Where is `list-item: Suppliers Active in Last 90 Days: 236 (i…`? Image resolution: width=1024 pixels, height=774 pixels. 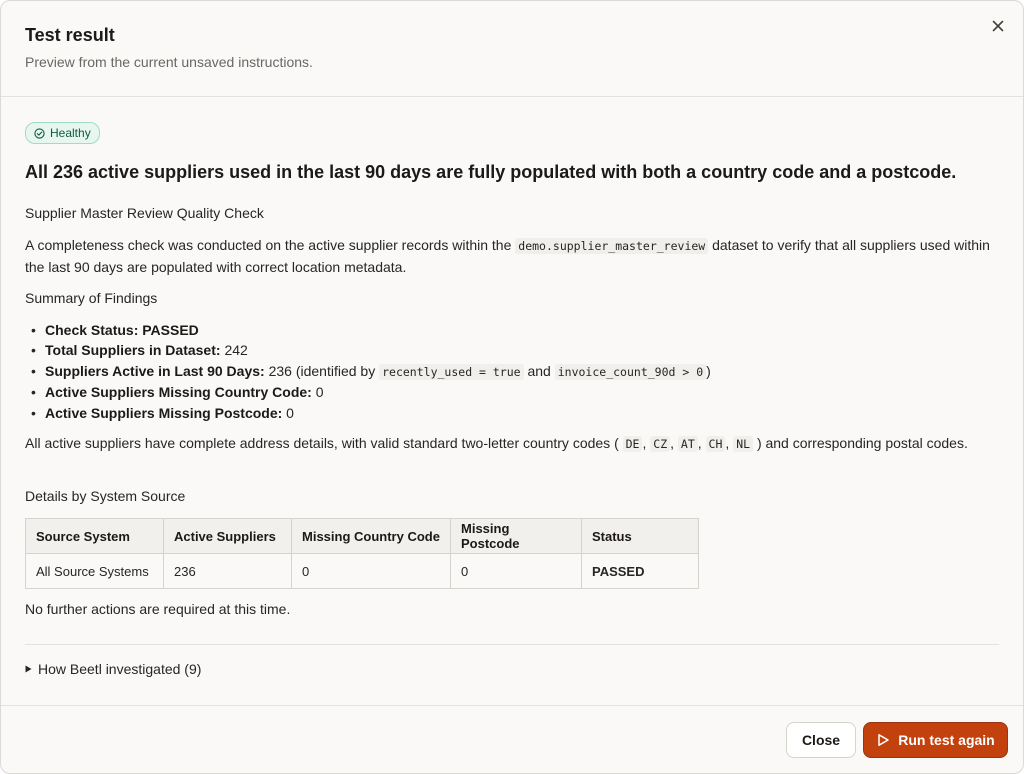
list-item: Suppliers Active in Last 90 Days: 236 (i… is located at coordinates (371, 371).